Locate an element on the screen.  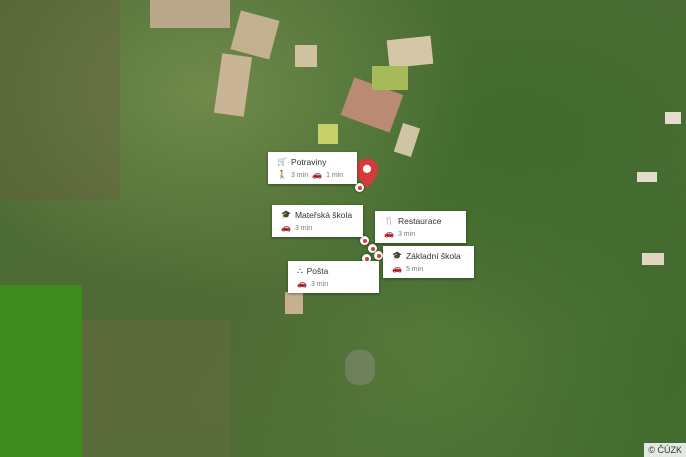
walk-time: 3 min is located at coordinates (299, 175).